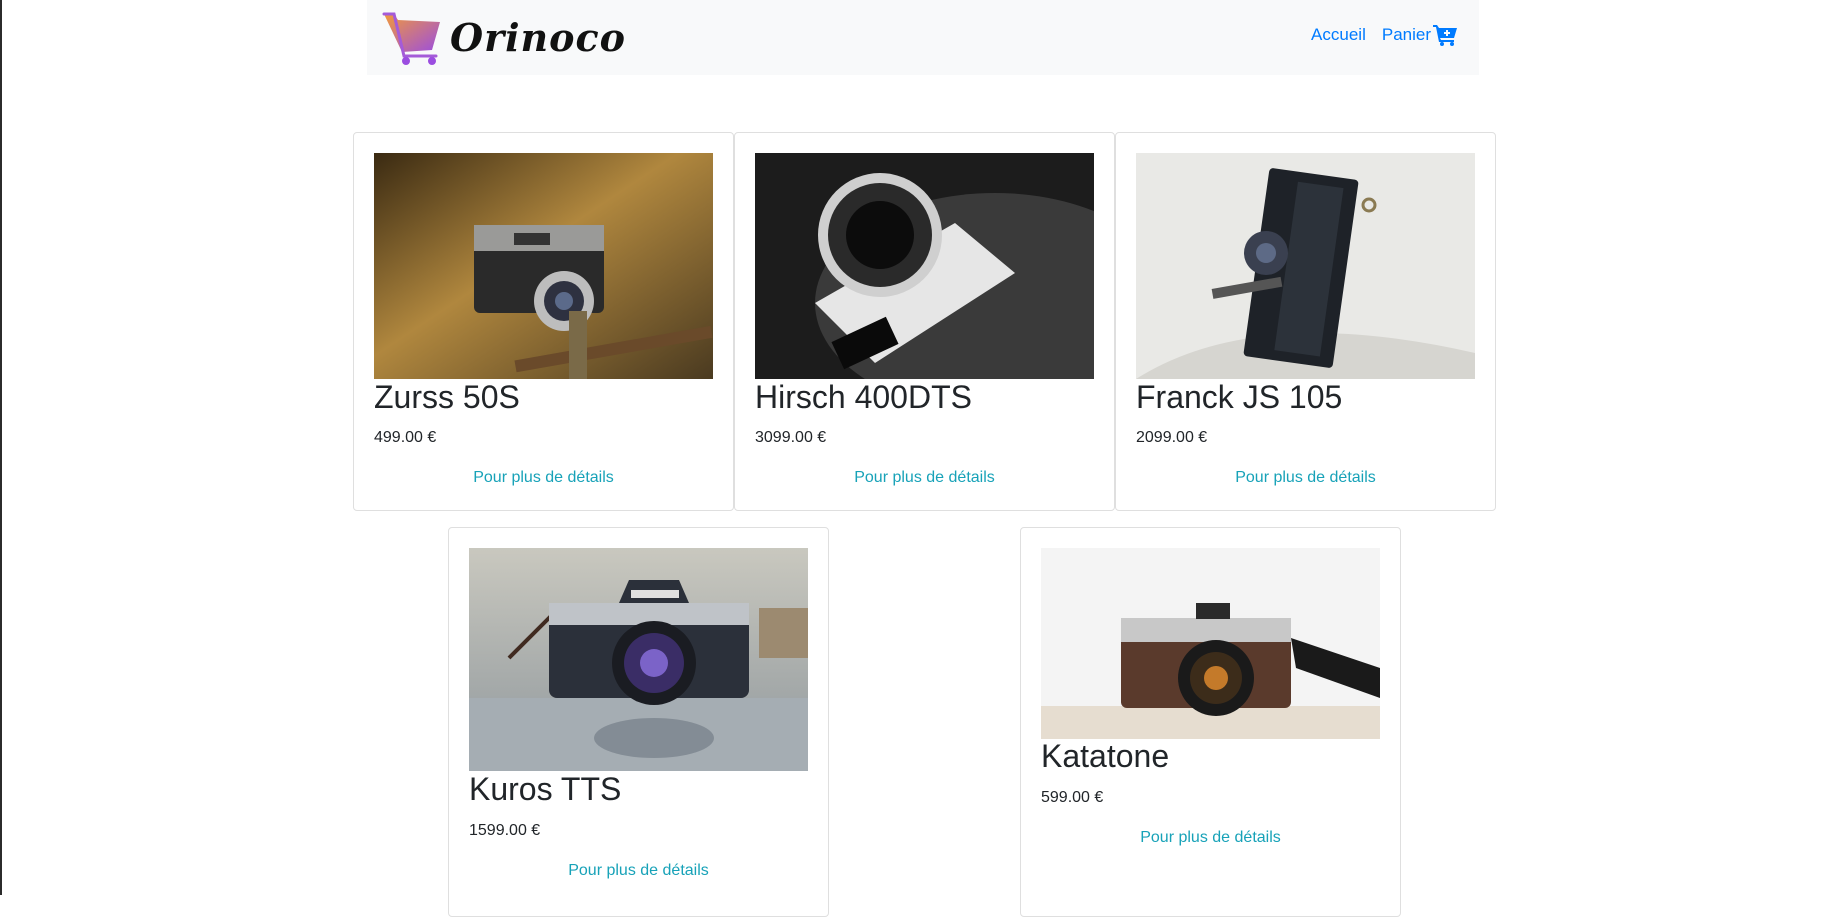 This screenshot has height=917, width=1843. I want to click on product-price: 2099.00 €, so click(1172, 437).